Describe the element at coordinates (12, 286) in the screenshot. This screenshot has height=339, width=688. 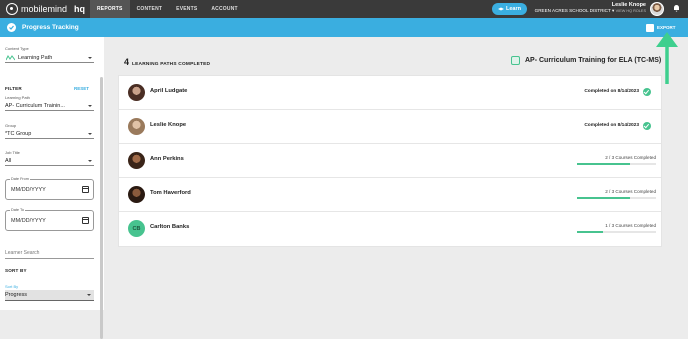
I see `sort-label: Sort By` at that location.